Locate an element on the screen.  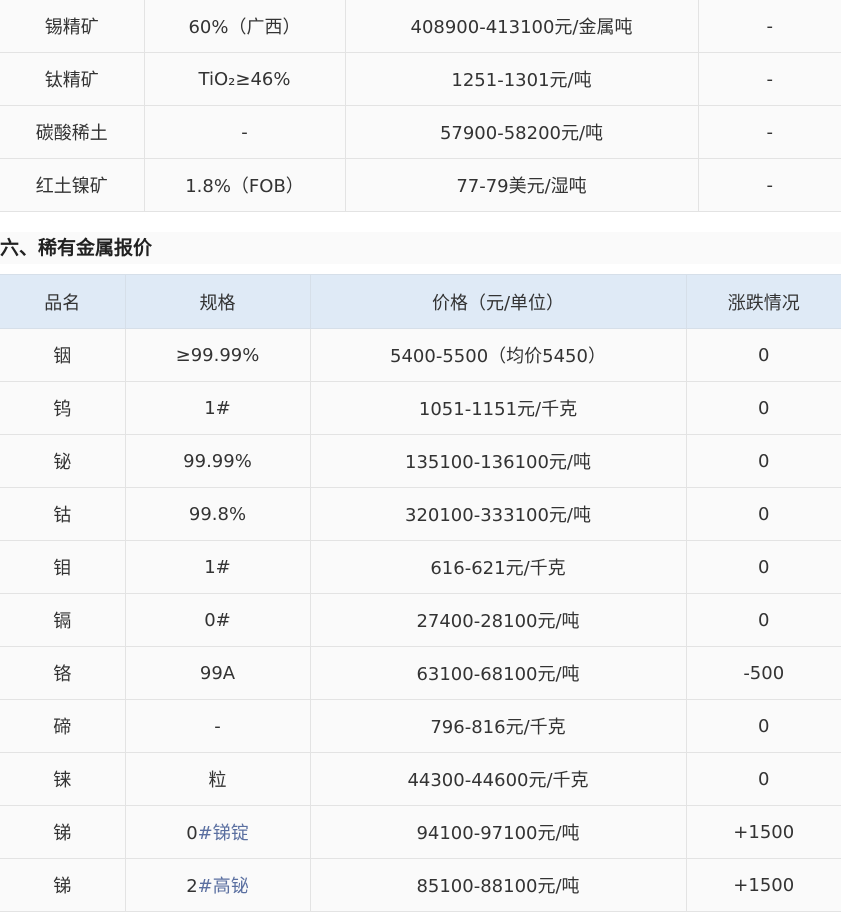
table-row: 红土镍矿 1.8%（FOB） 77-79美元/湿吨 - is located at coordinates (420, 185).